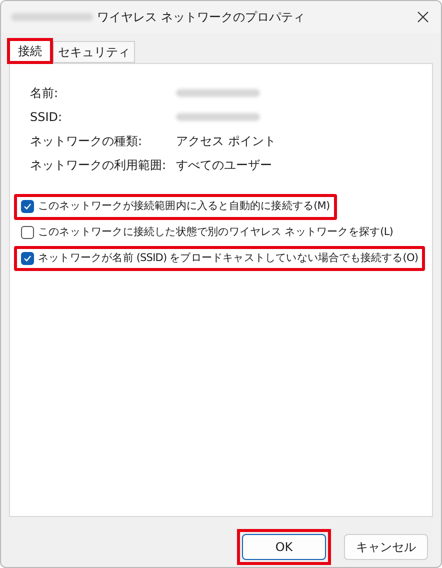  What do you see at coordinates (30, 51) in the screenshot?
I see `tab: 接続` at bounding box center [30, 51].